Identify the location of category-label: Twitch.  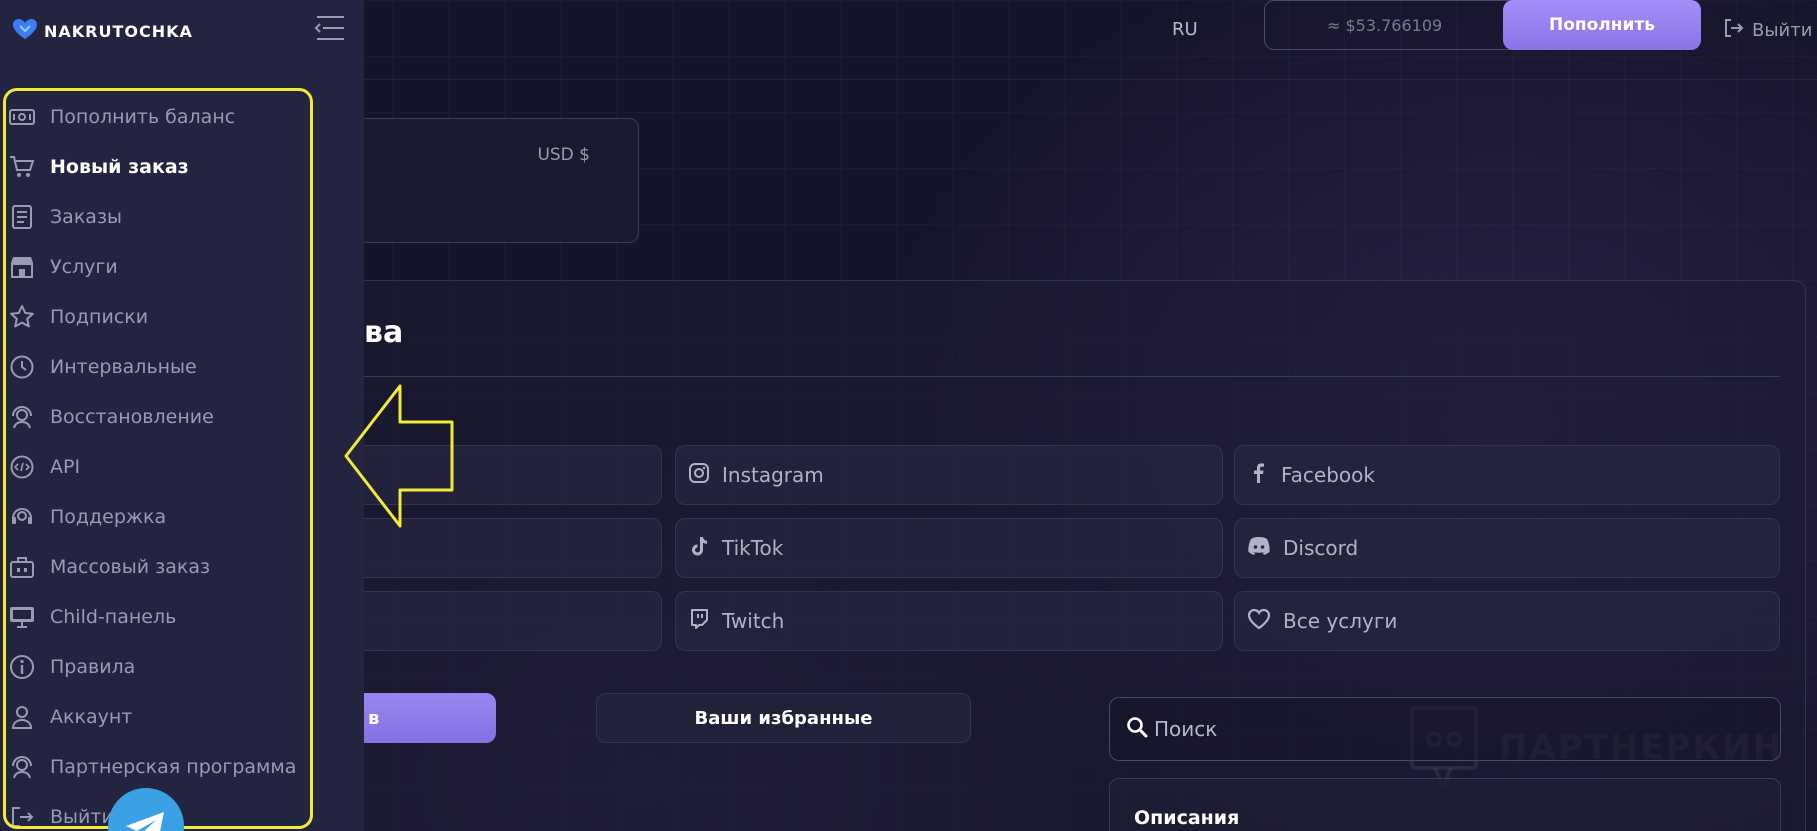
(753, 621).